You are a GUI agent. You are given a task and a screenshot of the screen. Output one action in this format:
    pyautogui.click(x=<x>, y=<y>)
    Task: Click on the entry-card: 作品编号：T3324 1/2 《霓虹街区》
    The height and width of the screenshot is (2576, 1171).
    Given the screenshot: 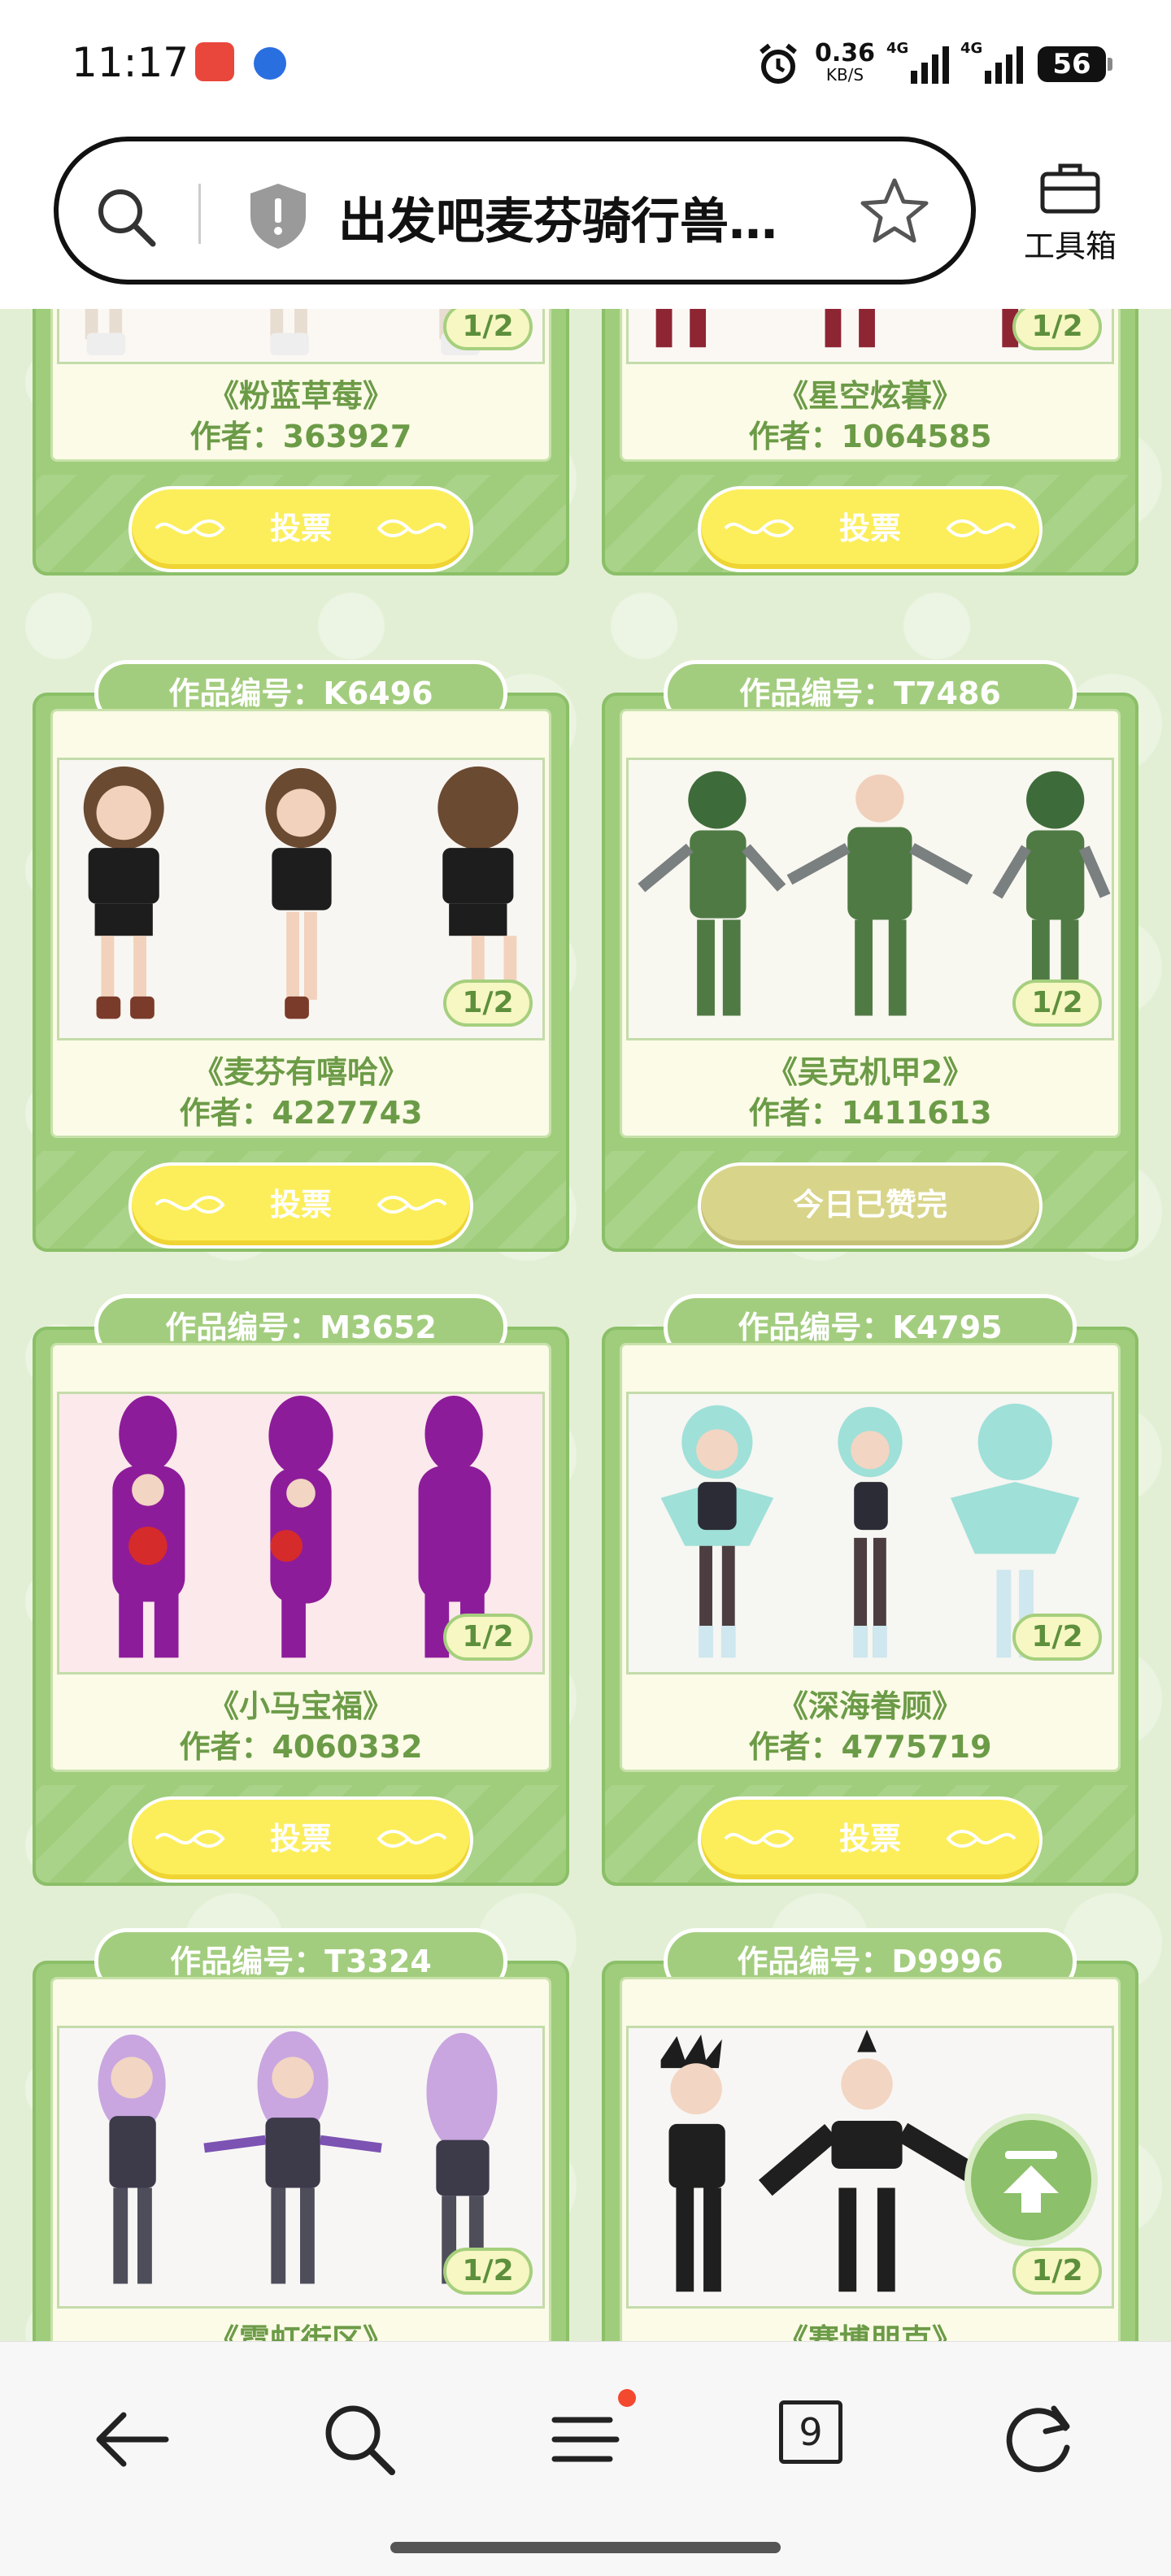 What is the action you would take?
    pyautogui.click(x=301, y=2134)
    